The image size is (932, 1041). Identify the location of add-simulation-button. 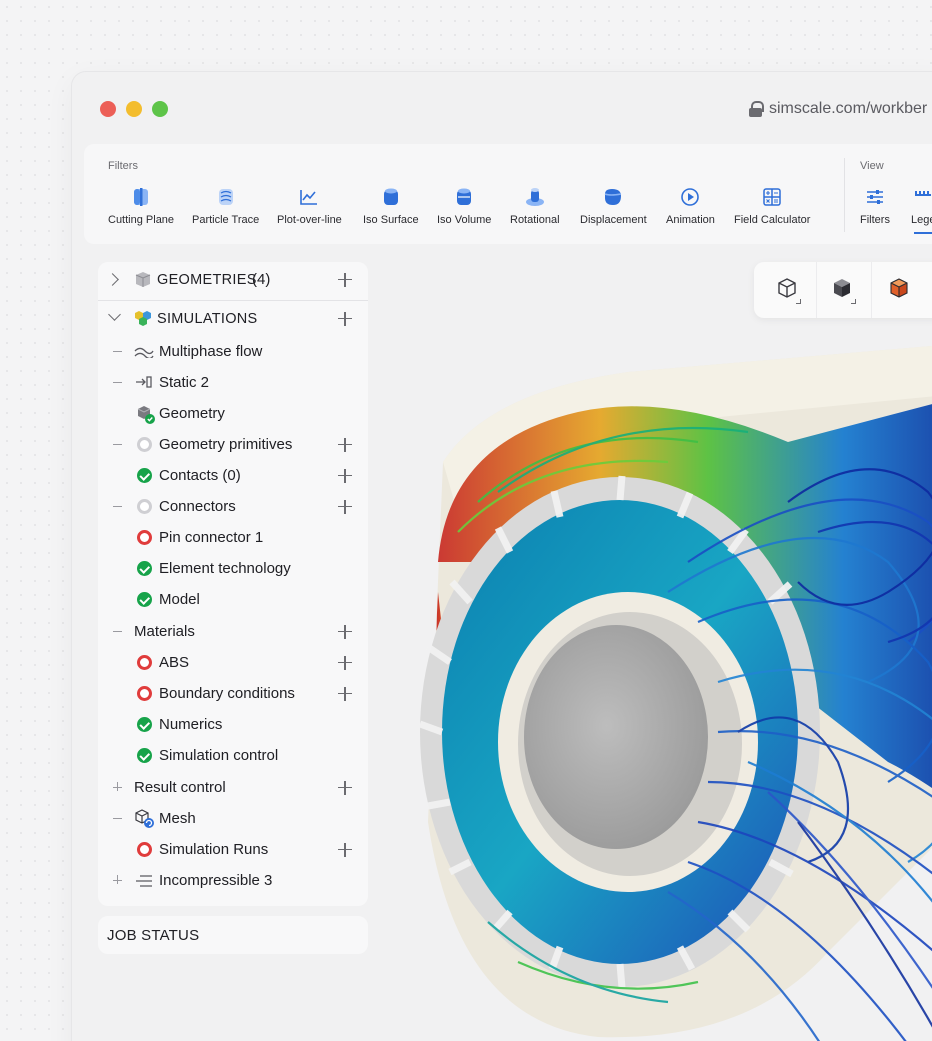
(345, 318).